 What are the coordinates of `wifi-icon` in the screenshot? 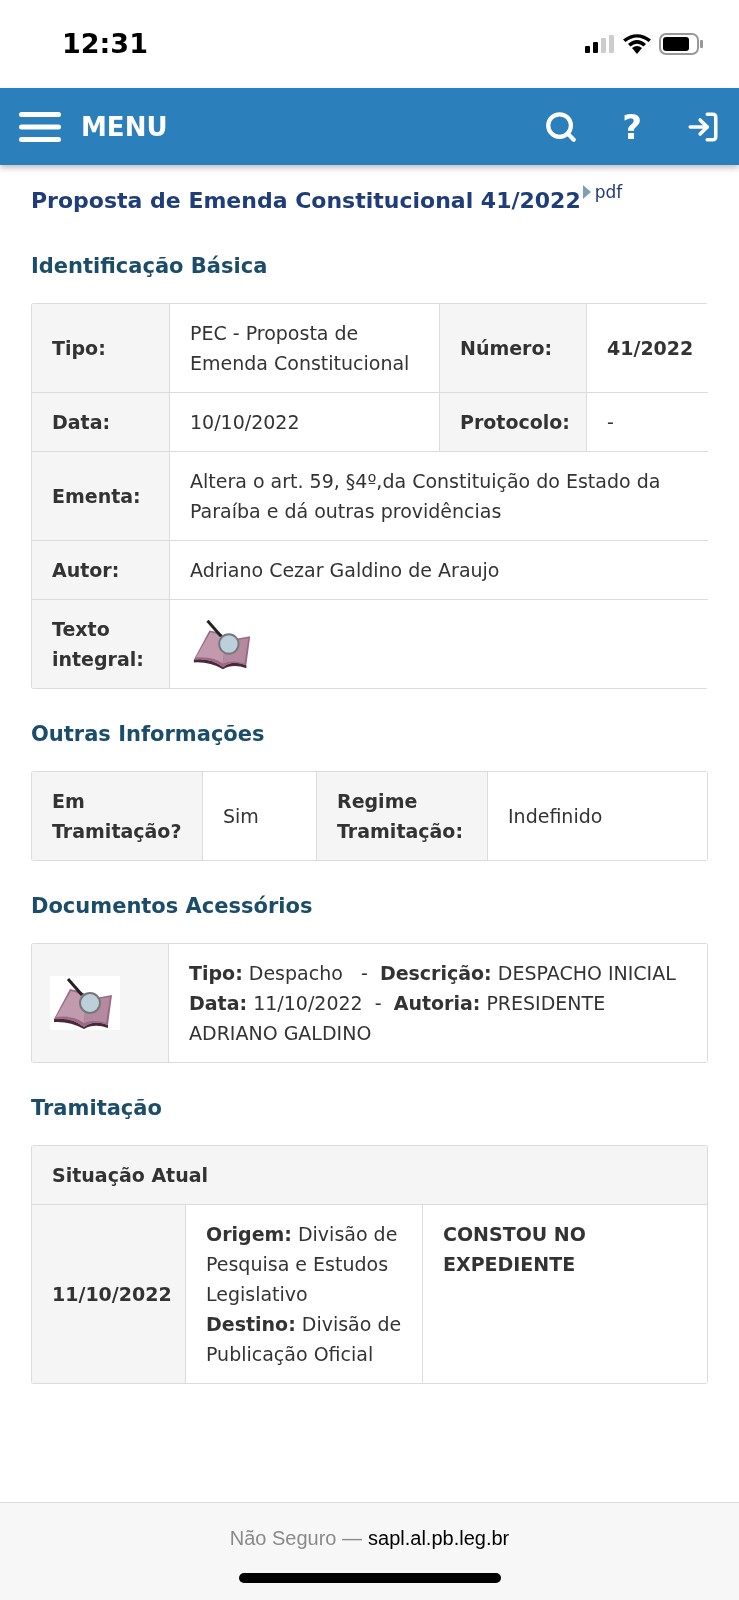 It's located at (637, 44).